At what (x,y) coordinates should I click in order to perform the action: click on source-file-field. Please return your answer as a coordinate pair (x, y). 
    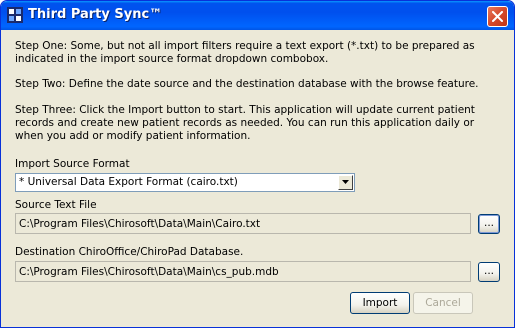
    Looking at the image, I should click on (243, 223).